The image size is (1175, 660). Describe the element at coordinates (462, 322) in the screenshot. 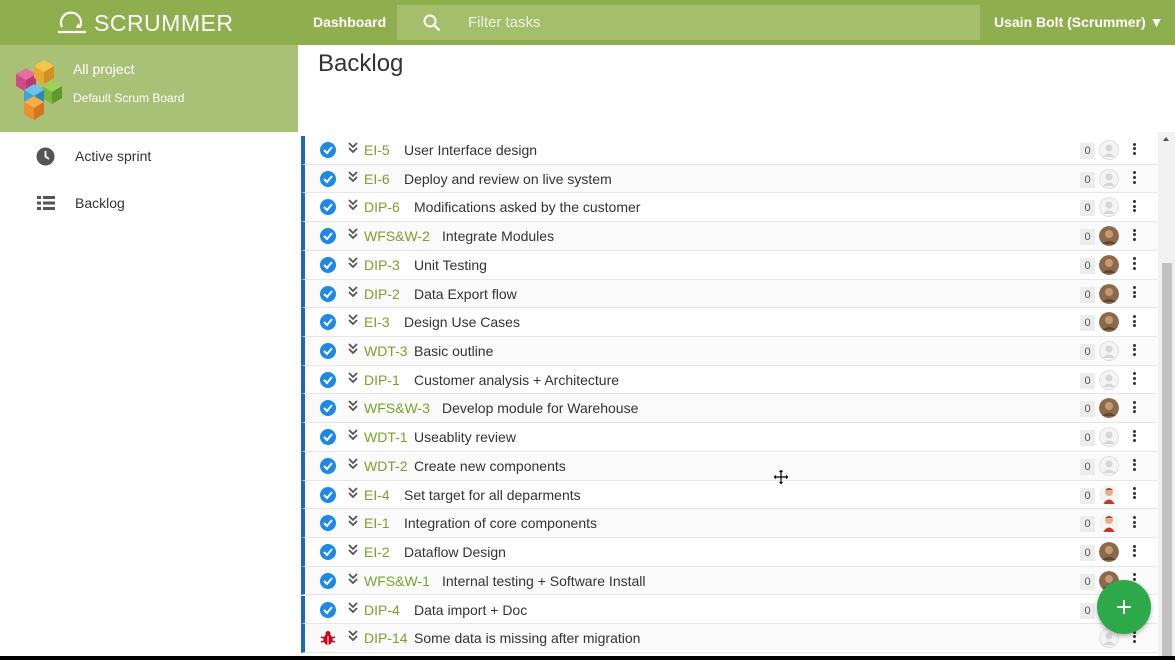

I see `task-title: Design Use Cases` at that location.